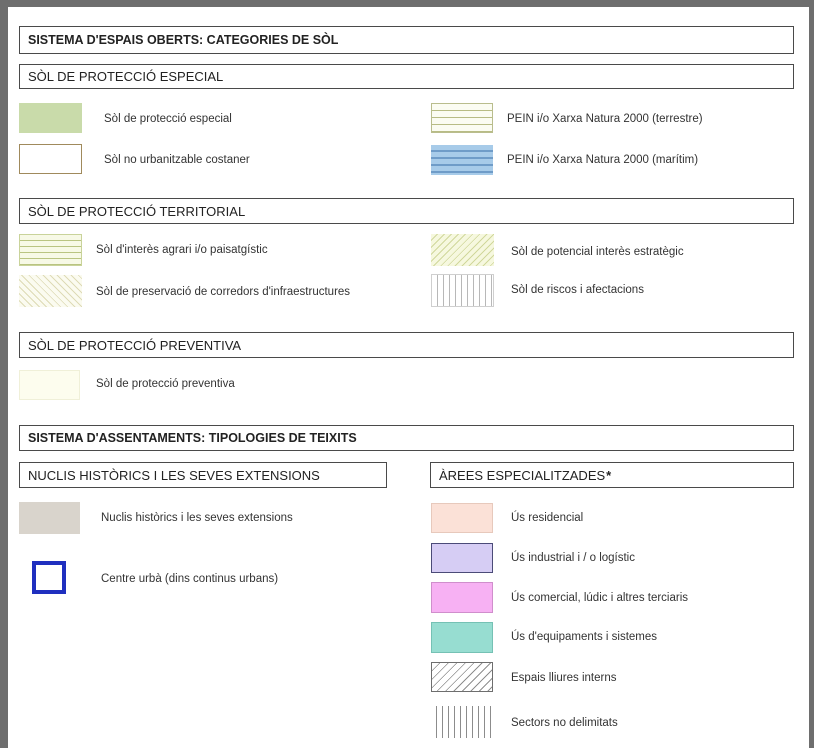 This screenshot has height=748, width=814. Describe the element at coordinates (50, 291) in the screenshot. I see `legend-swatch-corredors` at that location.